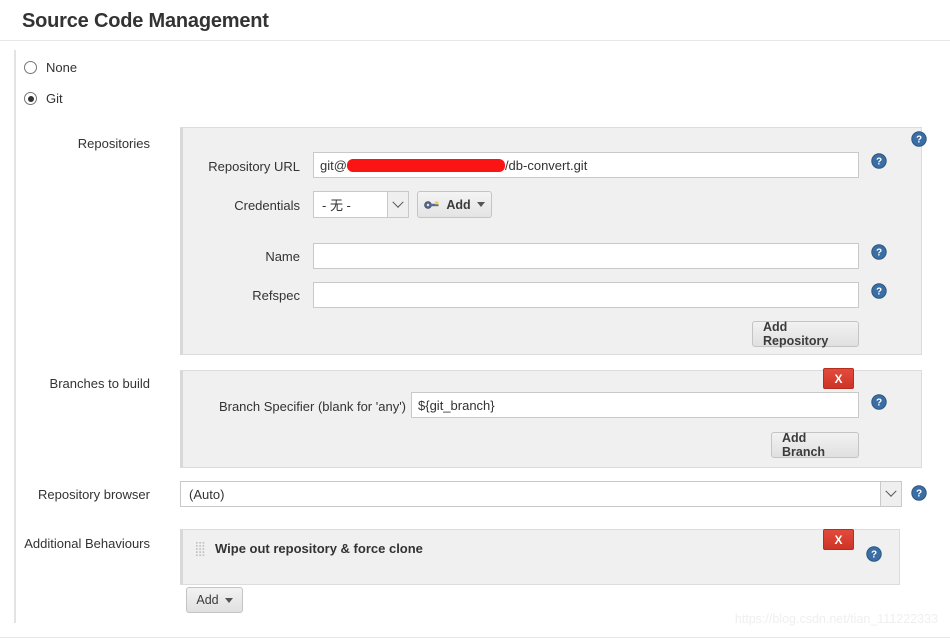  I want to click on add-behaviour-button: Add, so click(214, 600).